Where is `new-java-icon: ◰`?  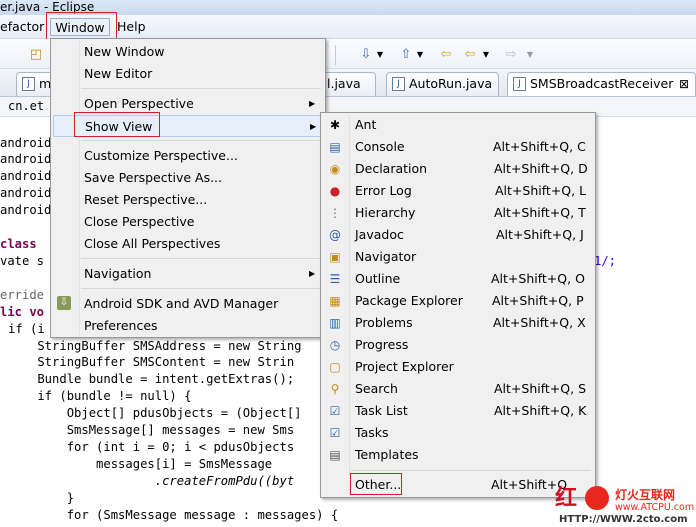
new-java-icon: ◰ is located at coordinates (36, 55).